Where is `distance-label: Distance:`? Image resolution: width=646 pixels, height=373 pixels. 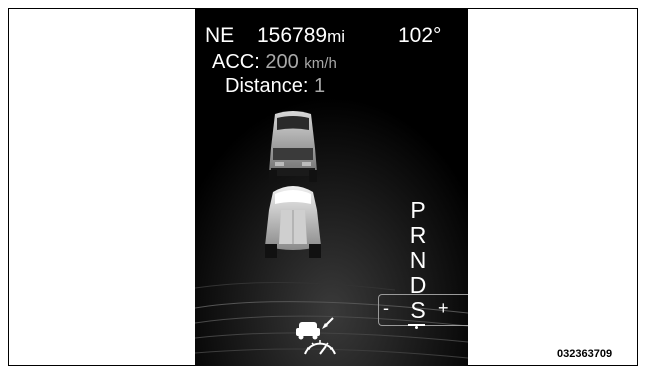 distance-label: Distance: is located at coordinates (267, 86).